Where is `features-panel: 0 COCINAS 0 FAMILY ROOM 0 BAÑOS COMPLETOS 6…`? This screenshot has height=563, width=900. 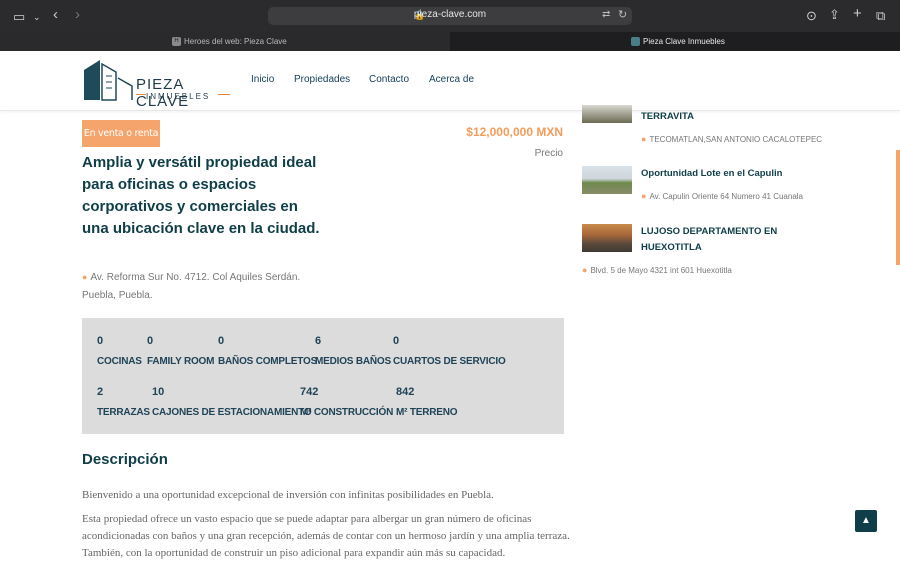 features-panel: 0 COCINAS 0 FAMILY ROOM 0 BAÑOS COMPLETOS 6… is located at coordinates (323, 376).